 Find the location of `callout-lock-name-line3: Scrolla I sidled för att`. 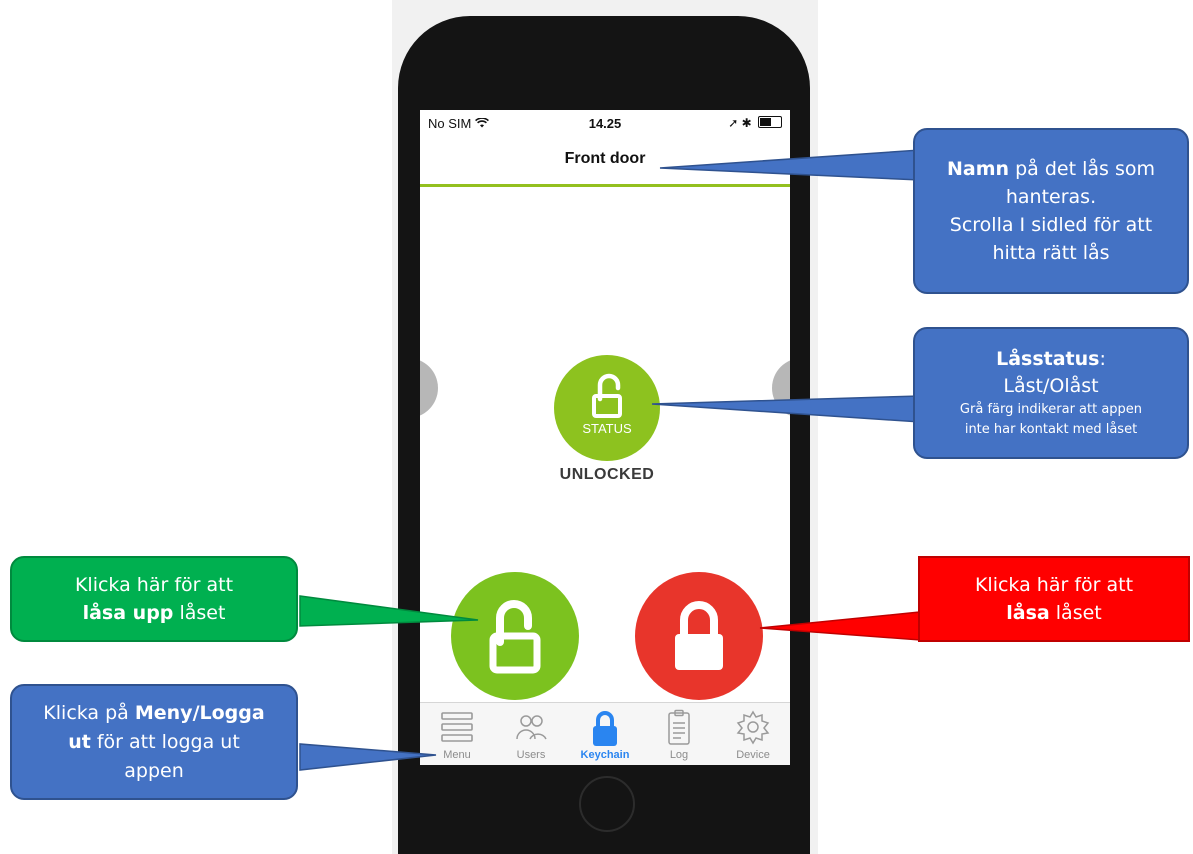

callout-lock-name-line3: Scrolla I sidled för att is located at coordinates (1051, 225).